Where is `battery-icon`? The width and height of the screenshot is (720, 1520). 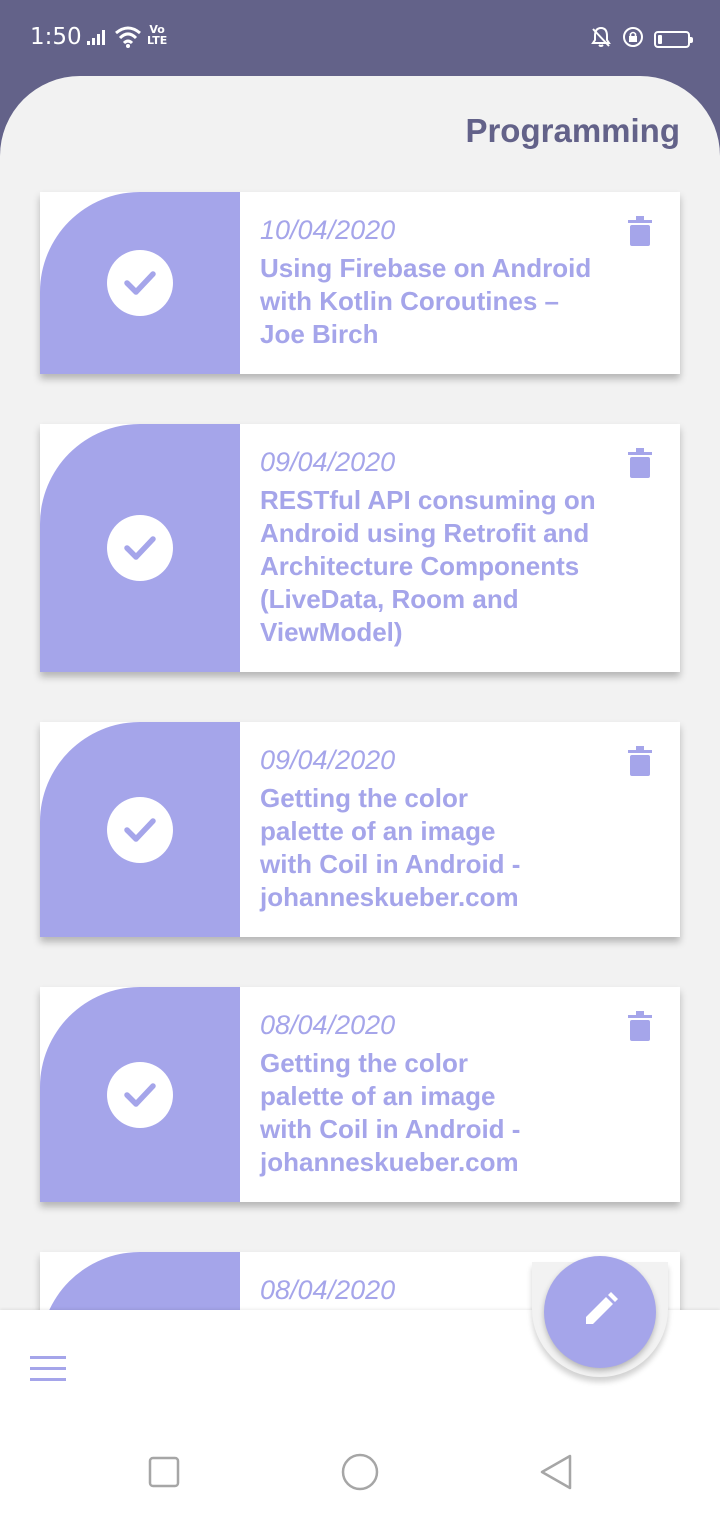 battery-icon is located at coordinates (673, 39).